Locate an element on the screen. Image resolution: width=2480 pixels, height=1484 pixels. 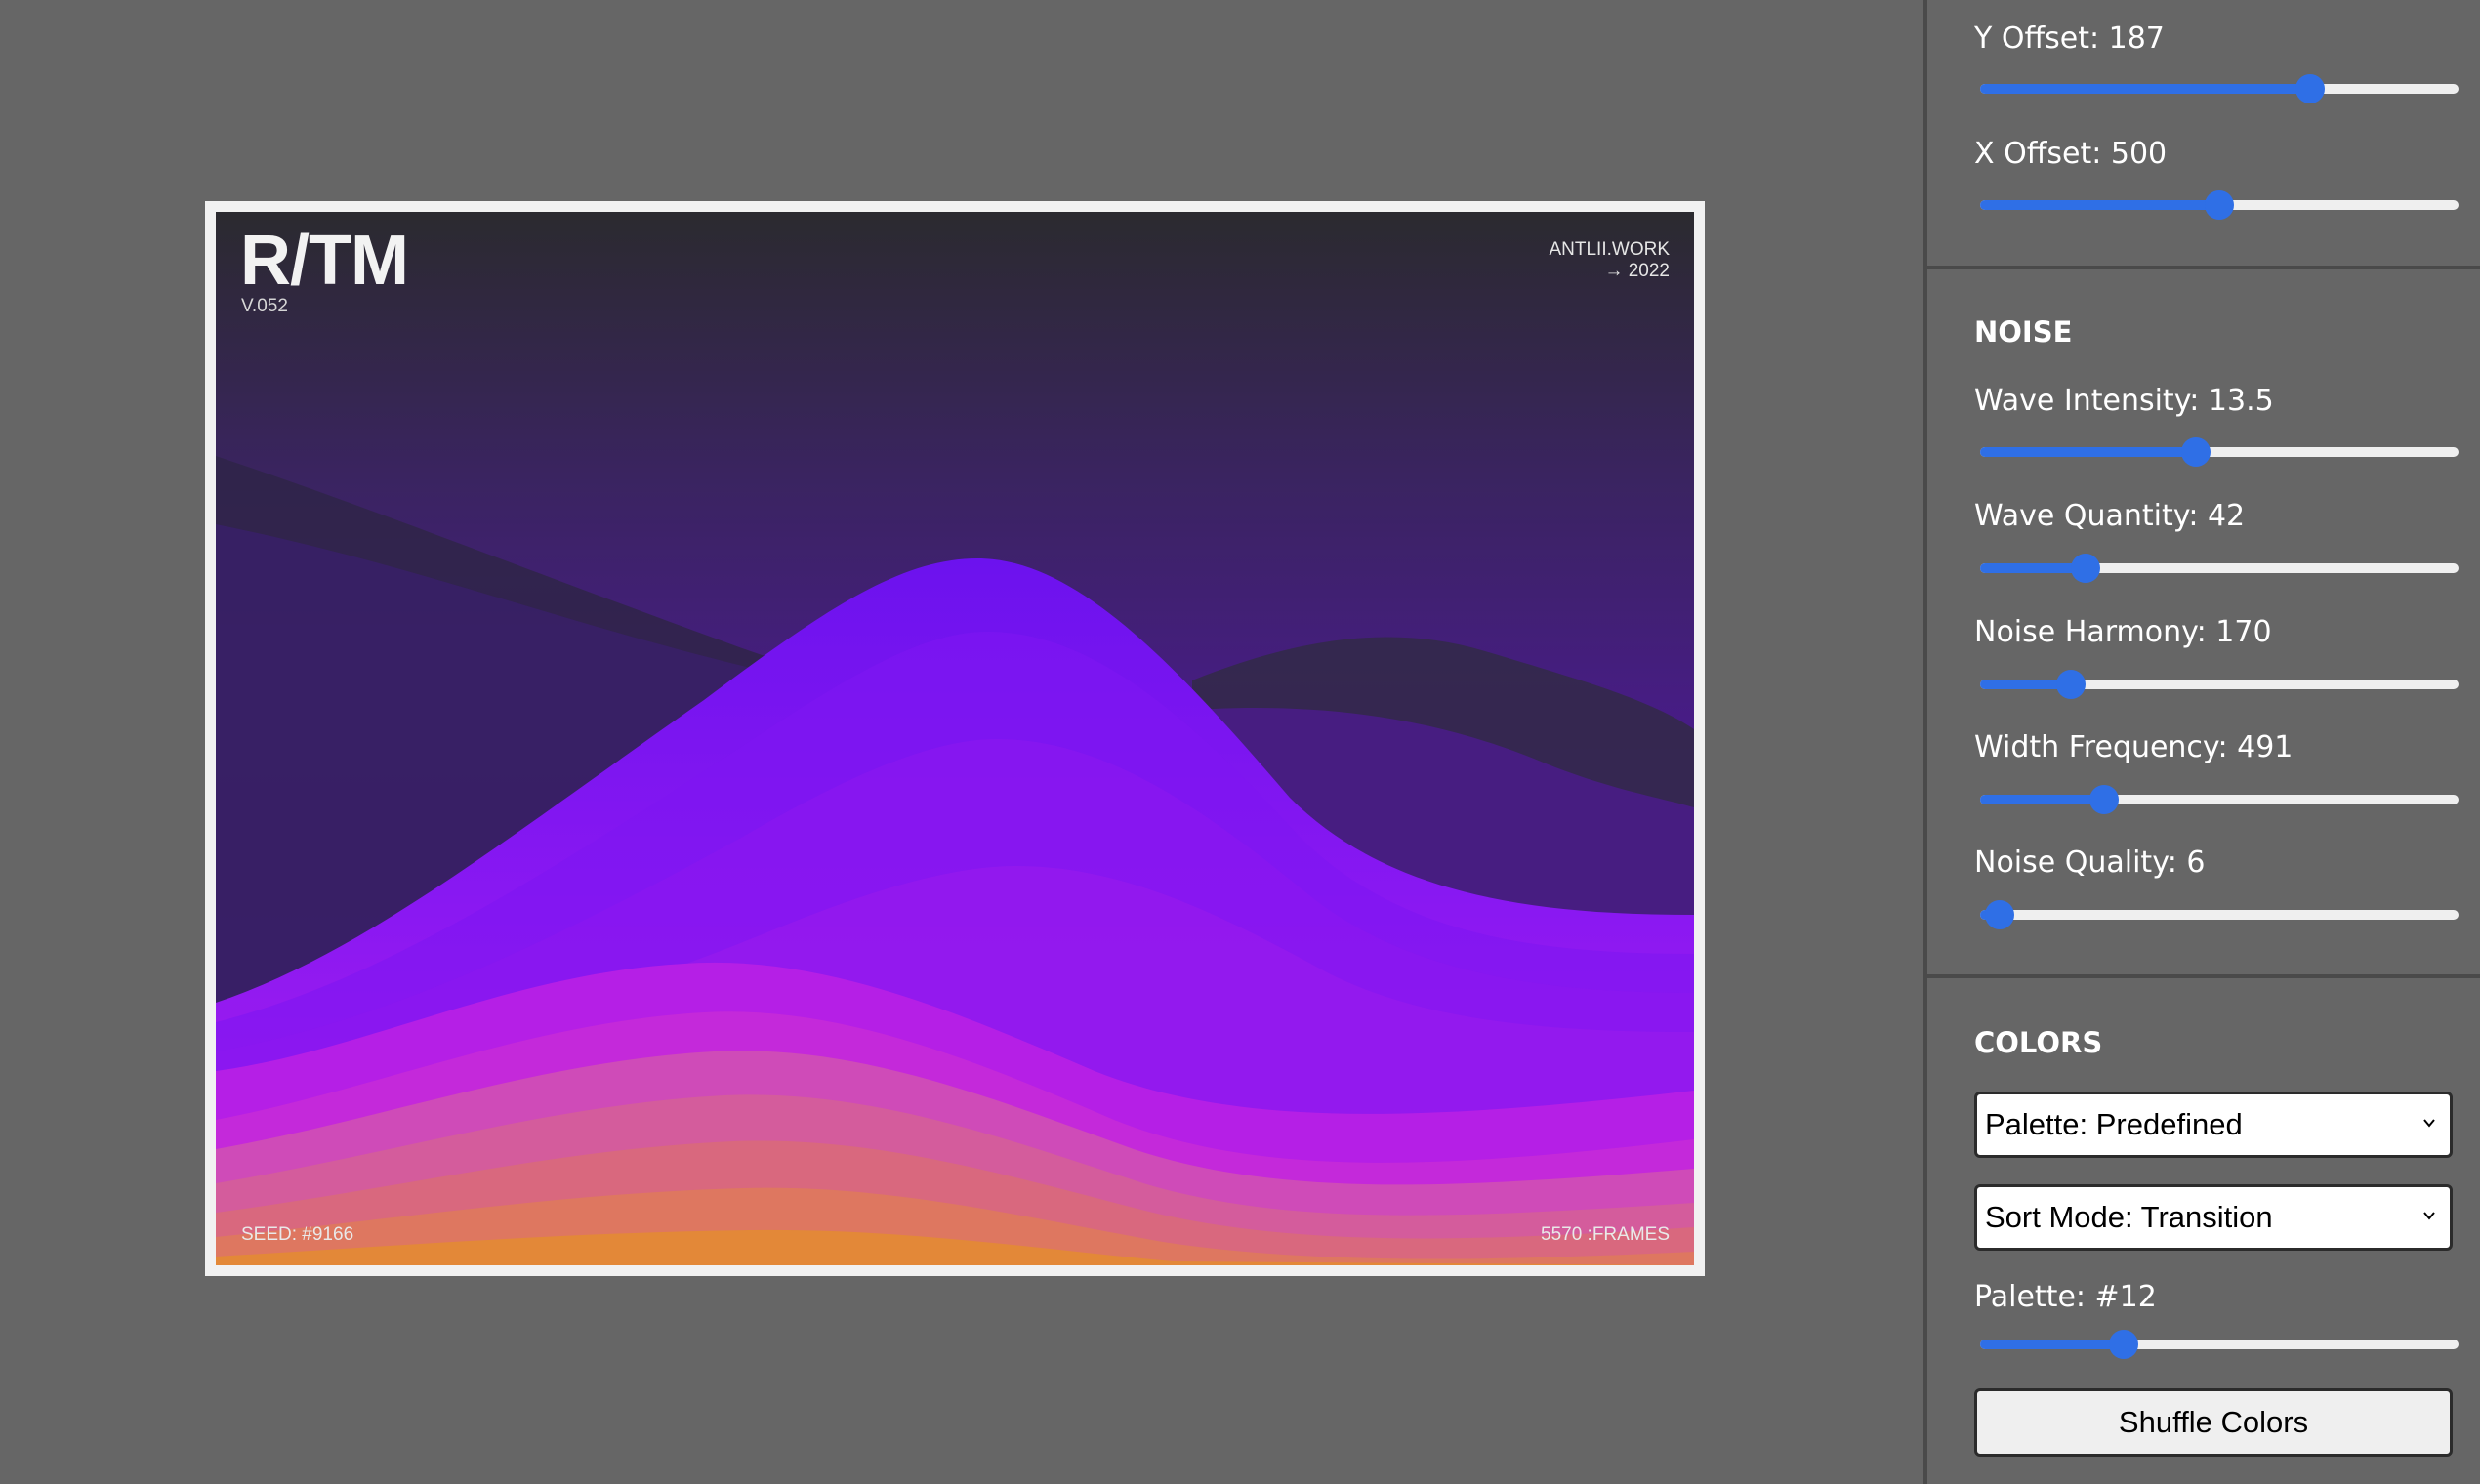
y-offset-slider is located at coordinates (2220, 89).